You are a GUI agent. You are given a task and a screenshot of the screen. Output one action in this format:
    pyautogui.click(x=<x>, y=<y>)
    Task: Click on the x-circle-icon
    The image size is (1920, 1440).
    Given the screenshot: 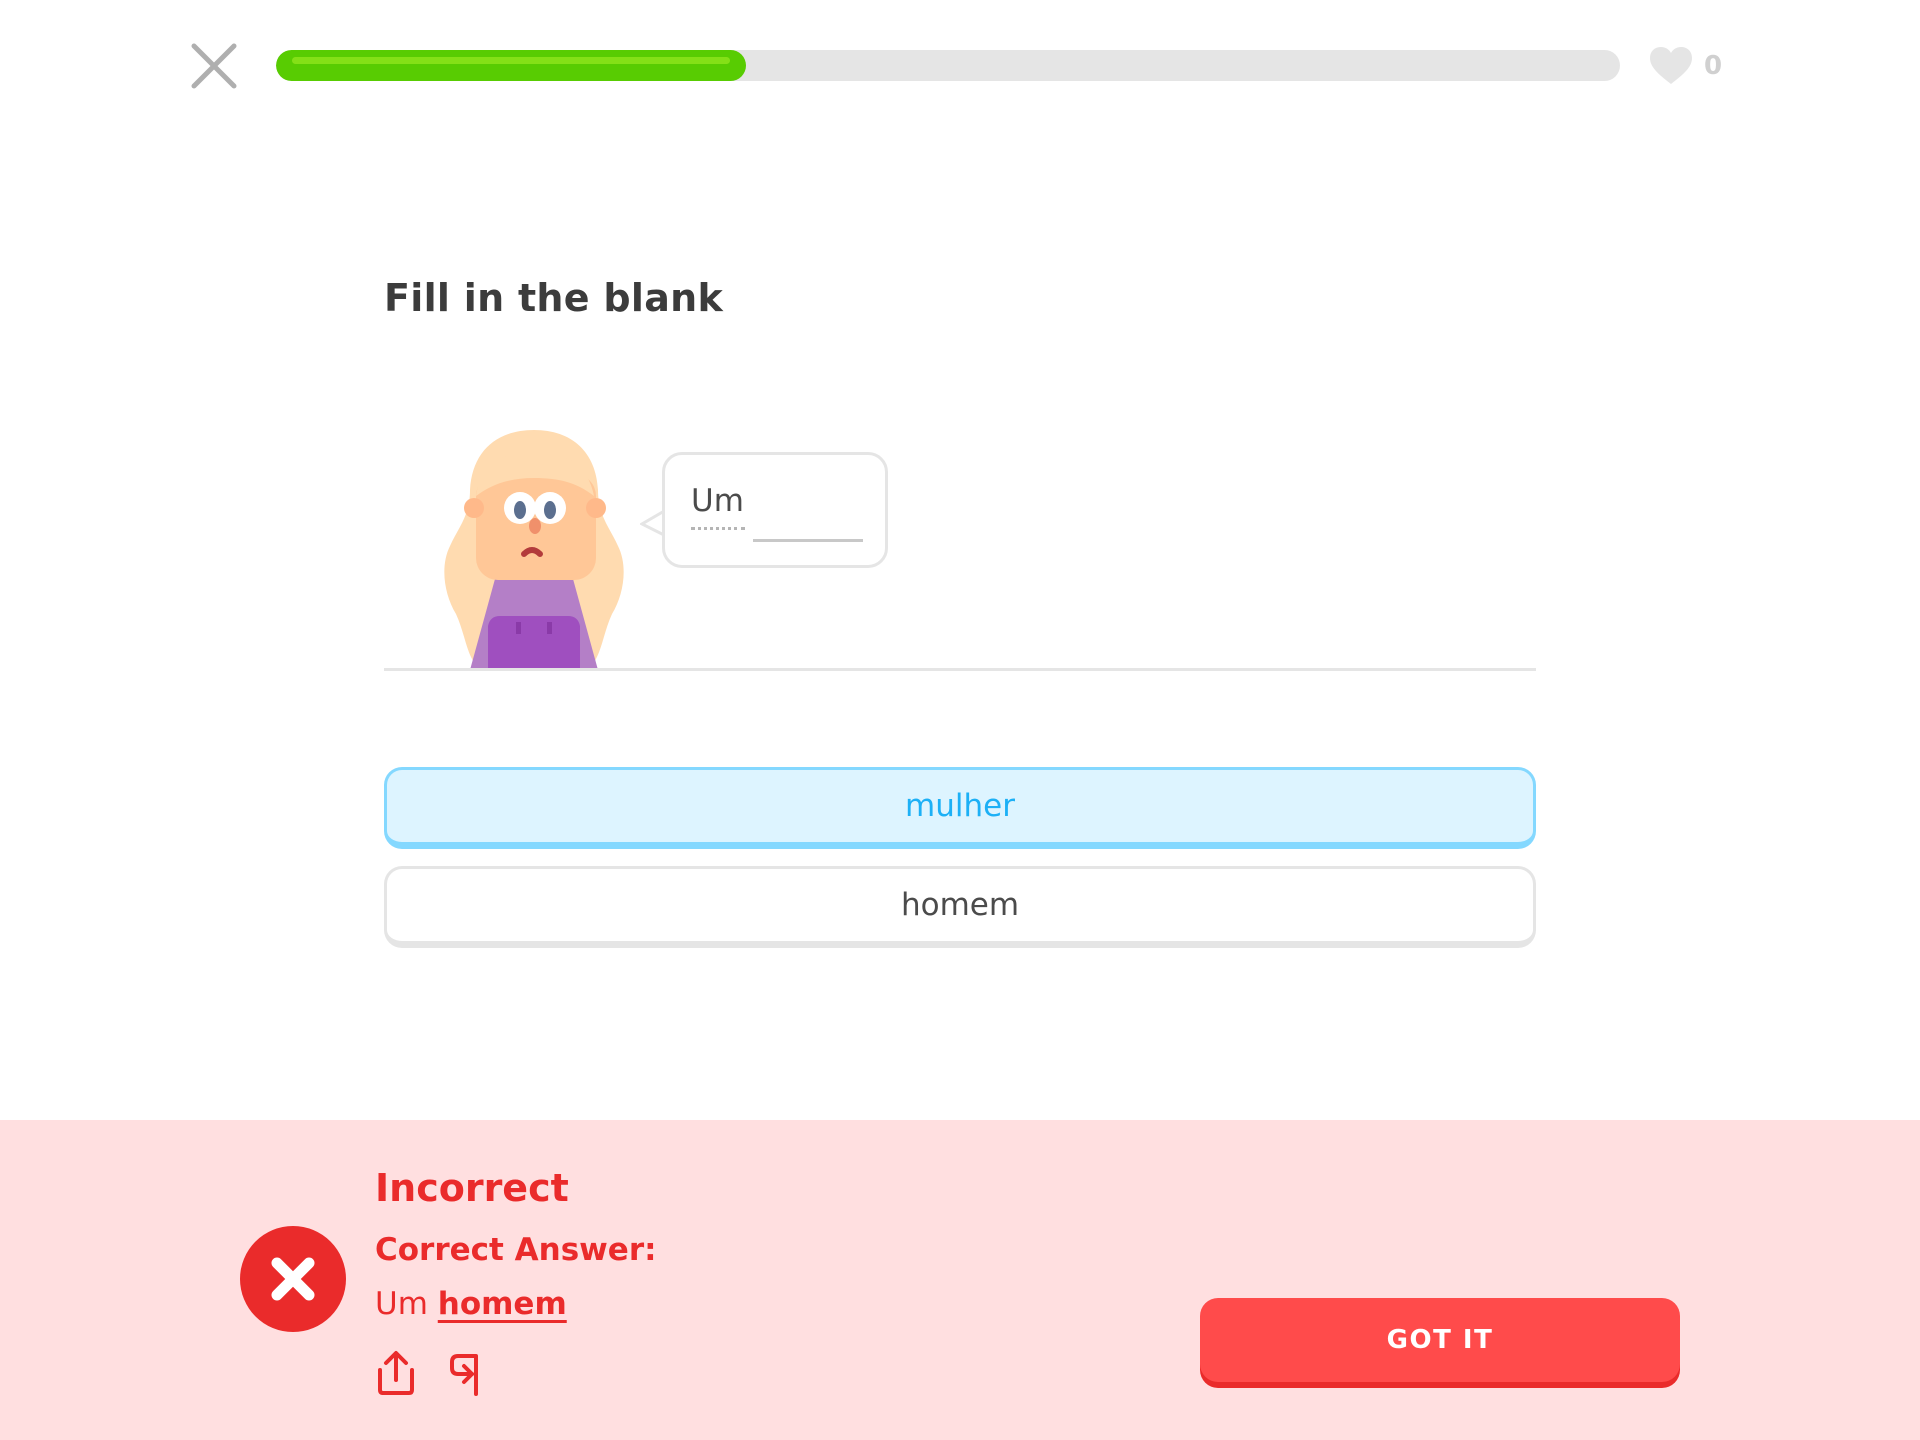 What is the action you would take?
    pyautogui.click(x=293, y=1279)
    